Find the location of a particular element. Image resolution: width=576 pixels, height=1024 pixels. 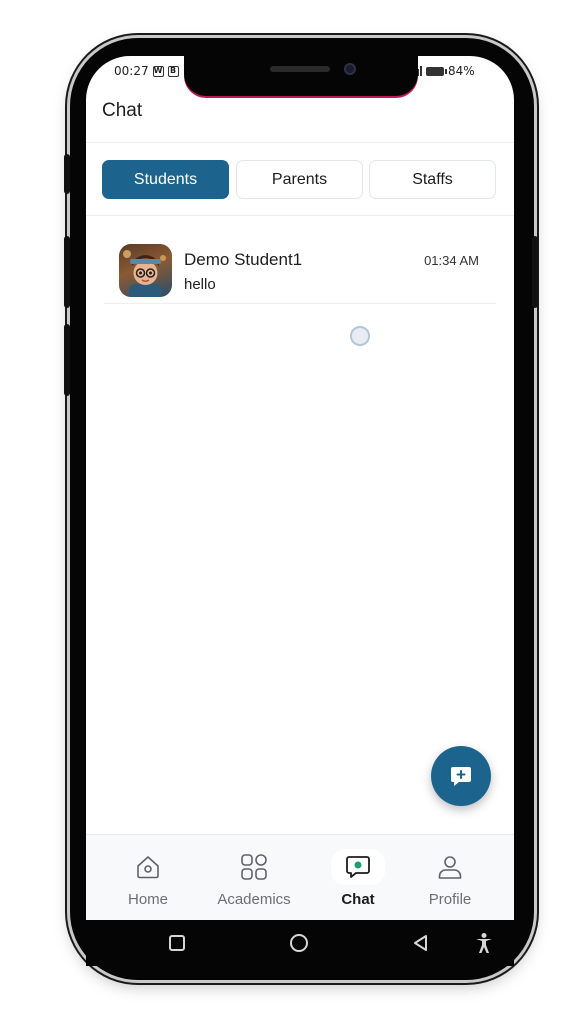

new-chat-button is located at coordinates (461, 776).